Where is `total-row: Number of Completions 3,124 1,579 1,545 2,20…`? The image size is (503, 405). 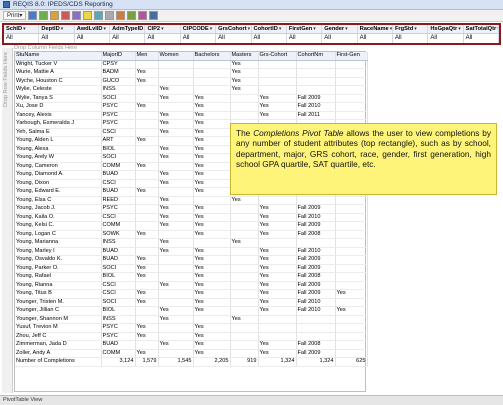
total-row: Number of Completions 3,124 1,579 1,545 2,20… is located at coordinates (191, 362).